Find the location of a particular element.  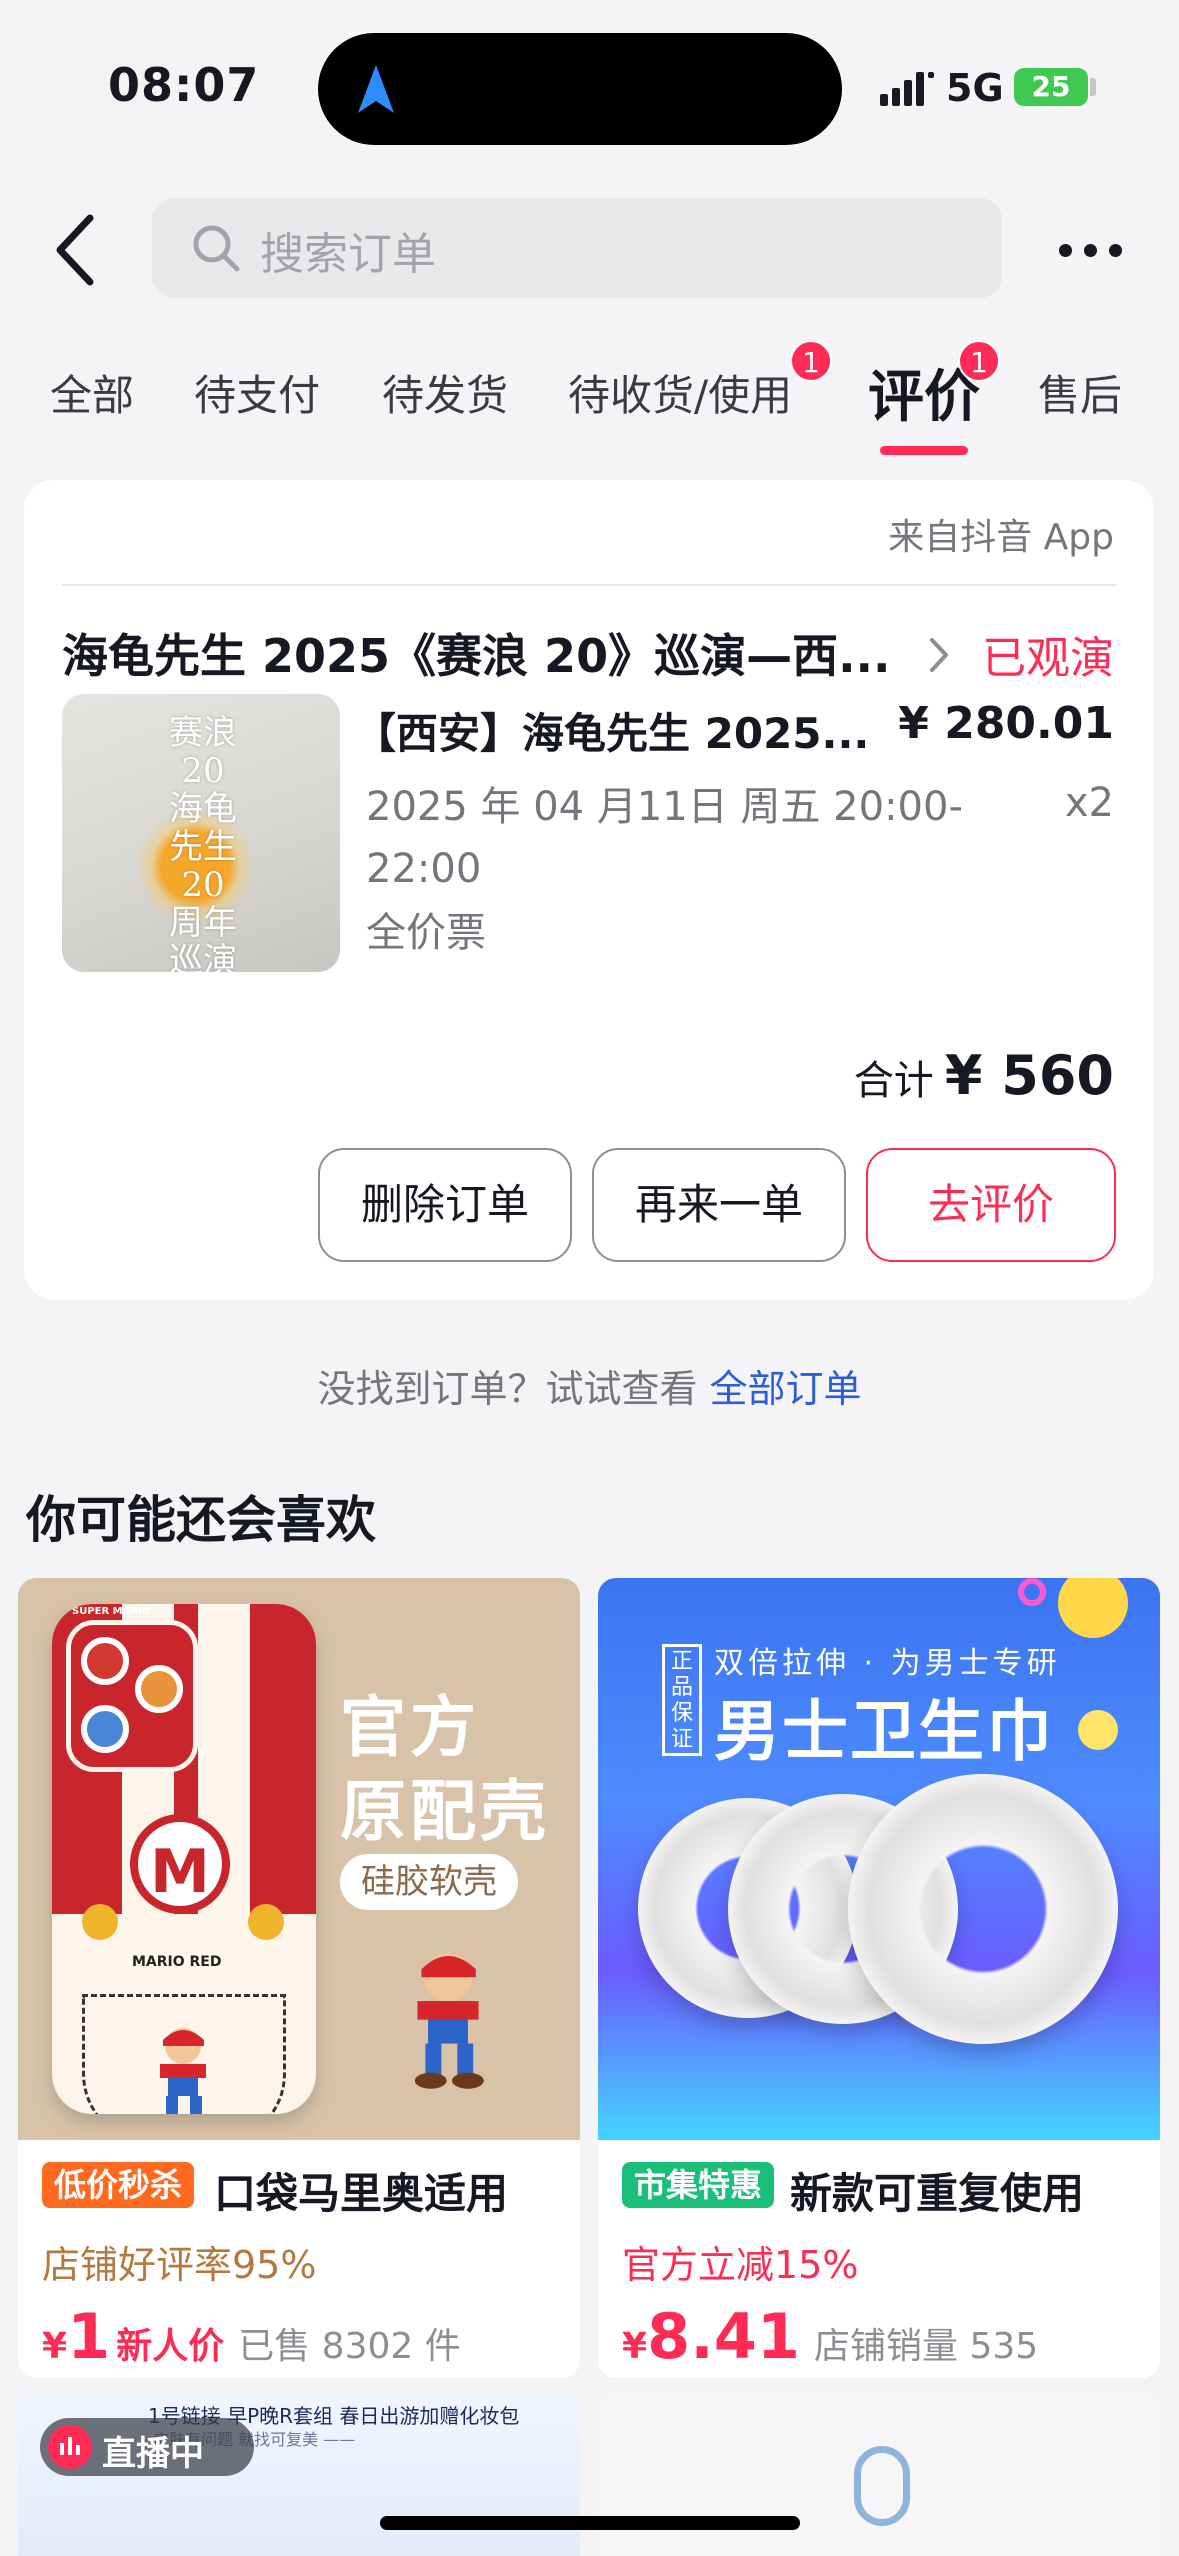

order-tabs: 全部 待支付 待发货 待收货/使用 1 评价 1 售后 is located at coordinates (589, 397).